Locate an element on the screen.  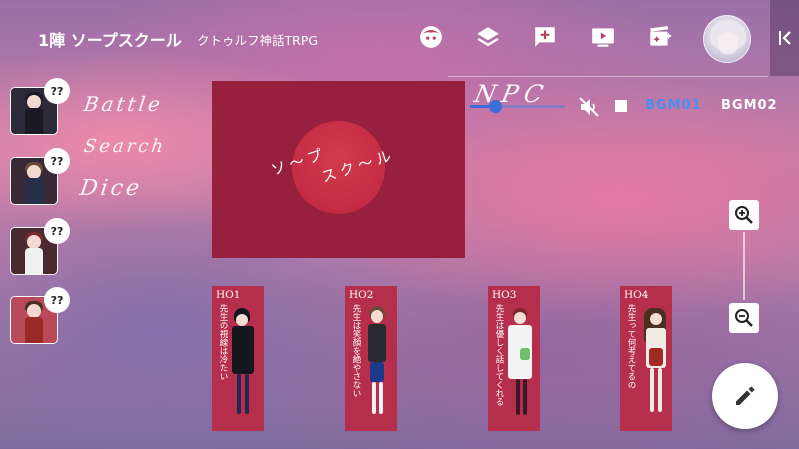
collapse-button is located at coordinates (784, 38).